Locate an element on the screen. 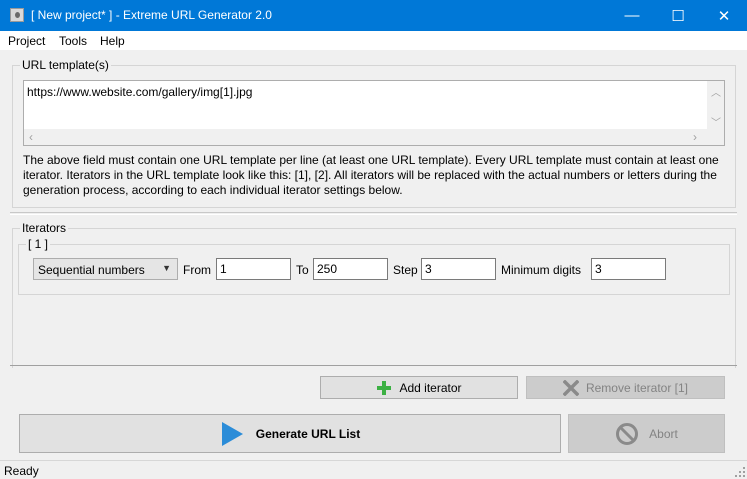 The image size is (747, 479). abort-button: Abort is located at coordinates (646, 433).